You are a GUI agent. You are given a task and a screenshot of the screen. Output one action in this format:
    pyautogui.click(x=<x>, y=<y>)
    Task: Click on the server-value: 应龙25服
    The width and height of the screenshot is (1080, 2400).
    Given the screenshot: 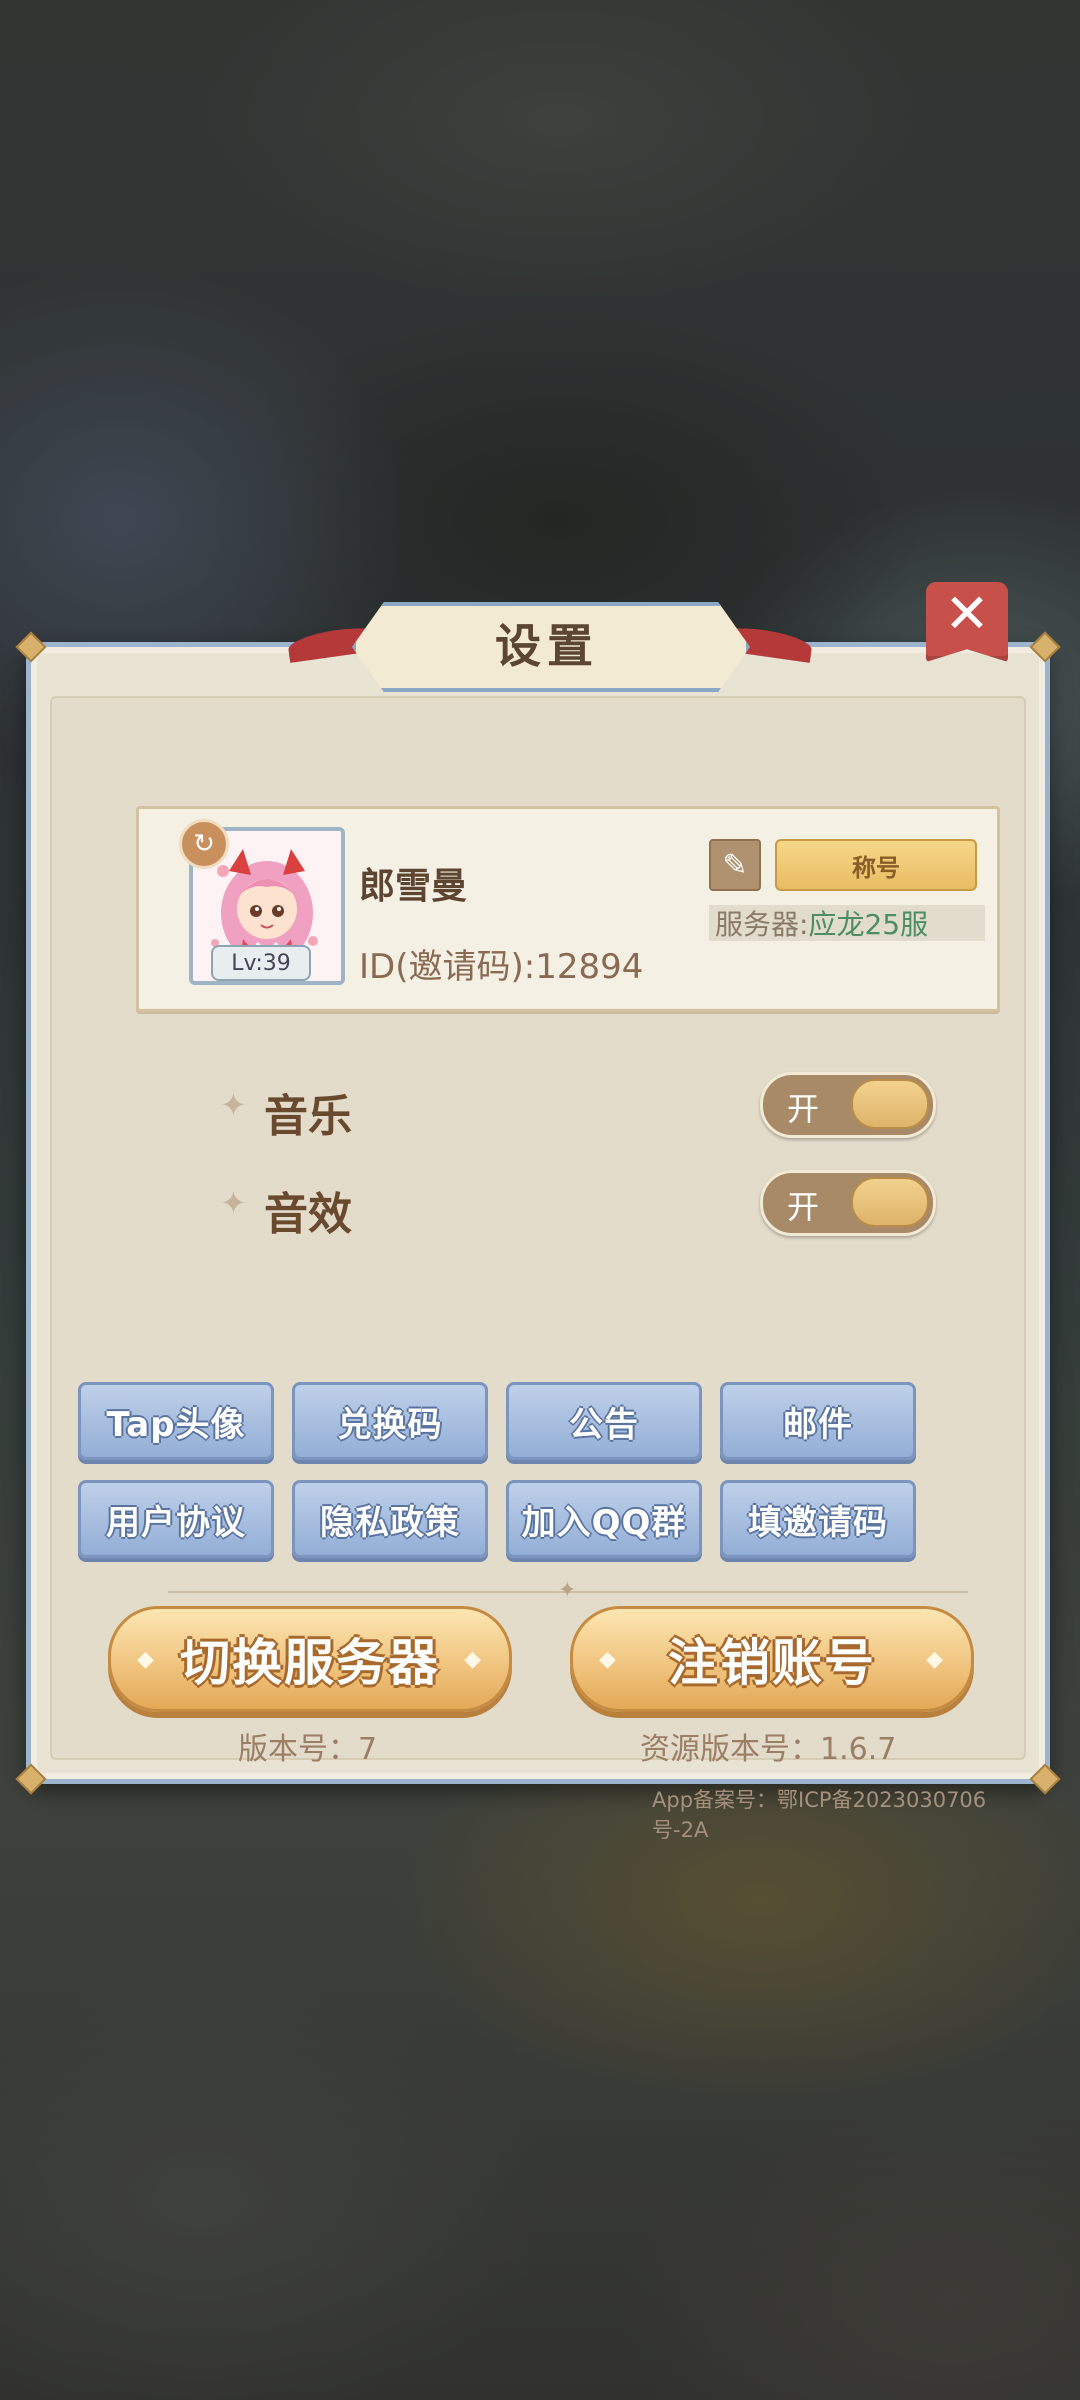 What is the action you would take?
    pyautogui.click(x=868, y=924)
    